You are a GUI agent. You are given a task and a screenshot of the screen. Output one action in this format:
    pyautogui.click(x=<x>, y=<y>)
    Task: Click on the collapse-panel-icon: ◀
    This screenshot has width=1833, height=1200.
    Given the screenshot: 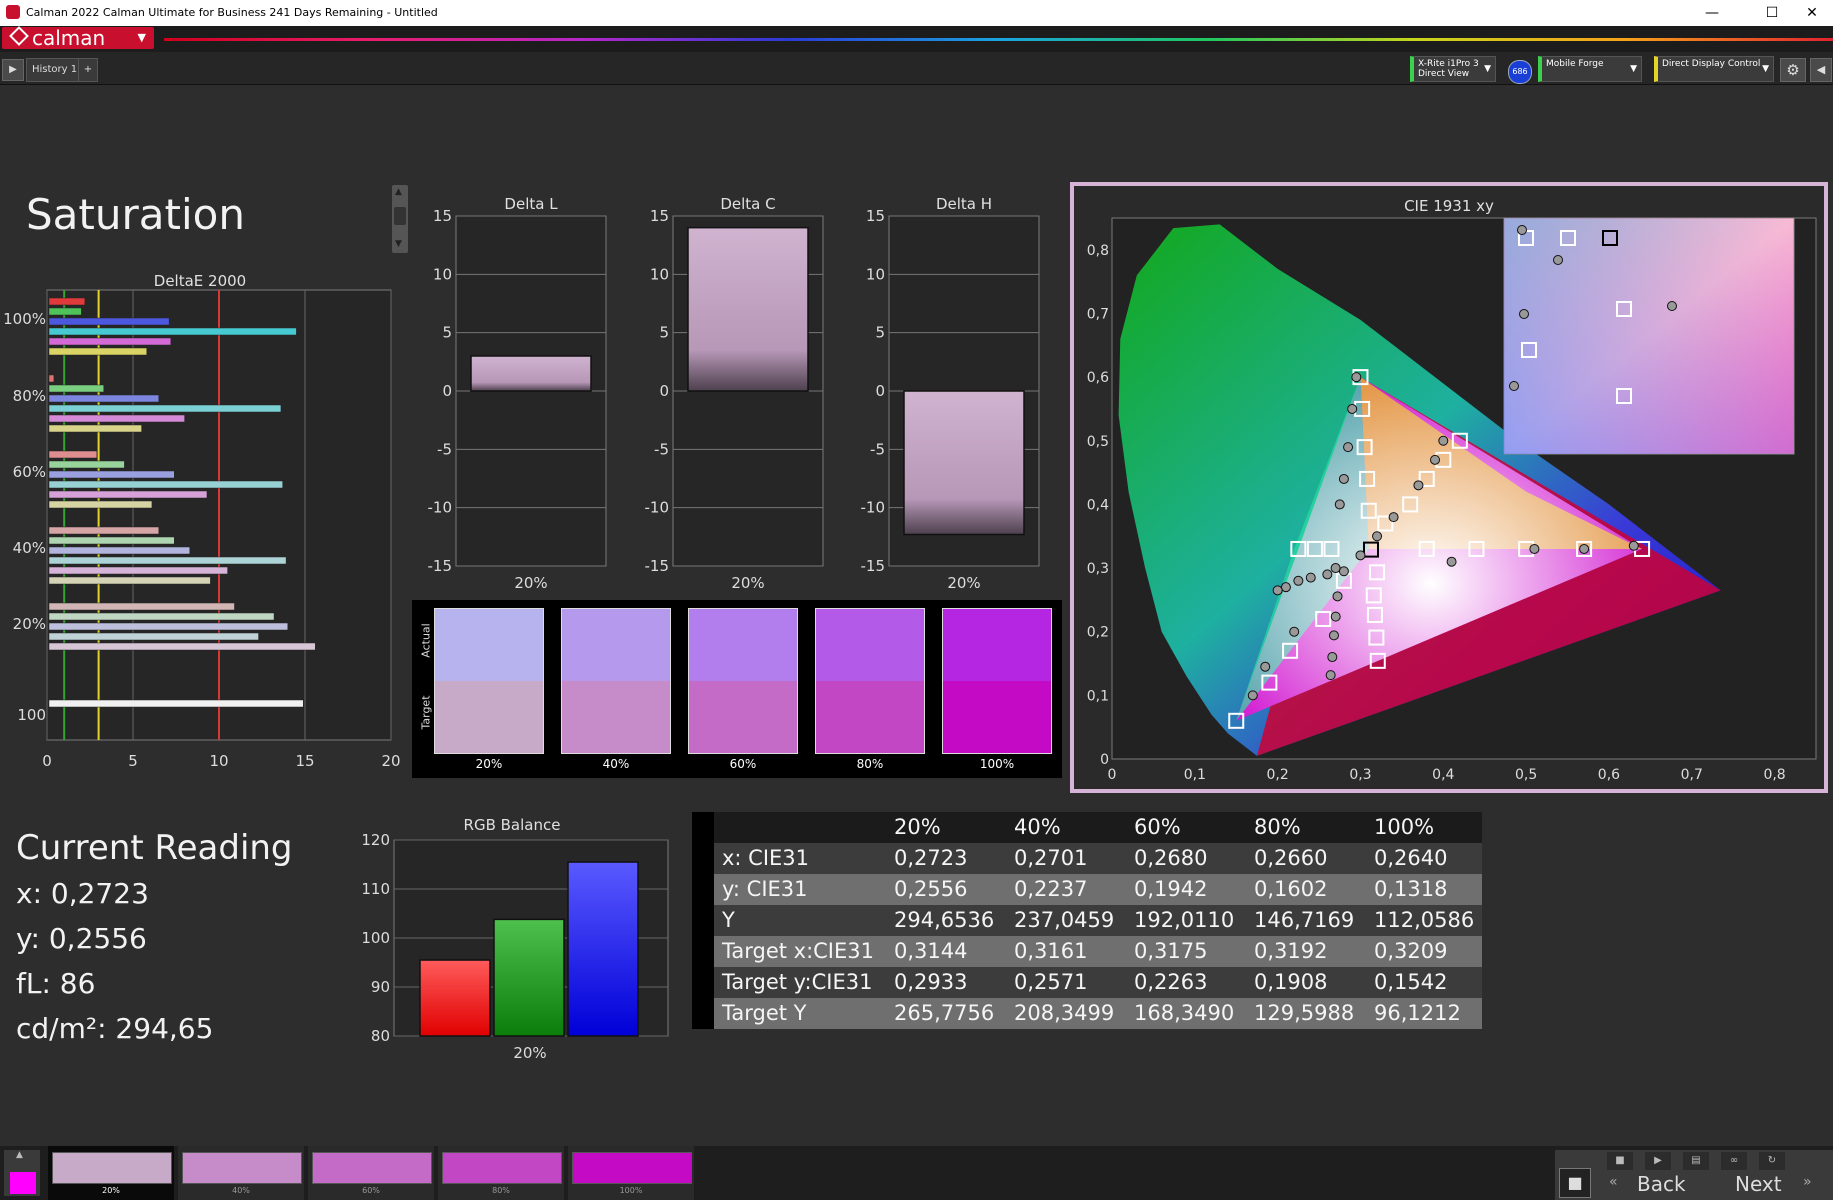 What is the action you would take?
    pyautogui.click(x=1821, y=70)
    